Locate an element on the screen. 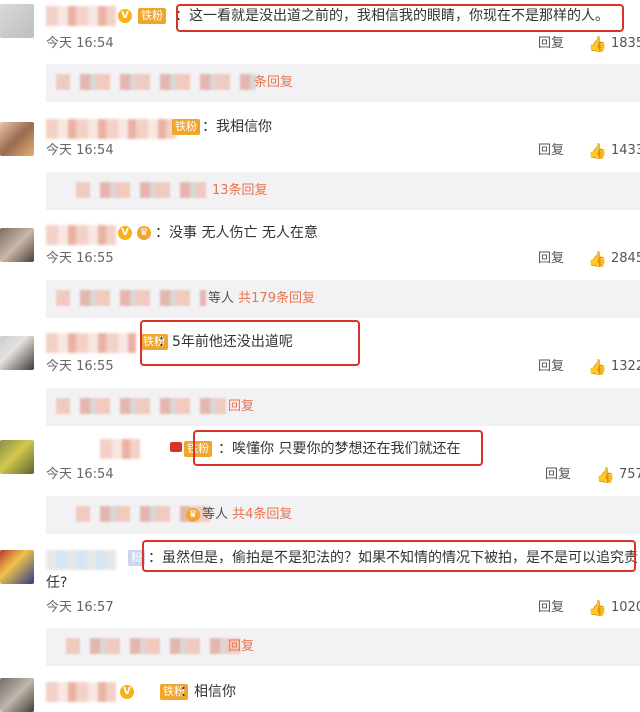 The image size is (640, 712). like-count: 1322 is located at coordinates (625, 366).